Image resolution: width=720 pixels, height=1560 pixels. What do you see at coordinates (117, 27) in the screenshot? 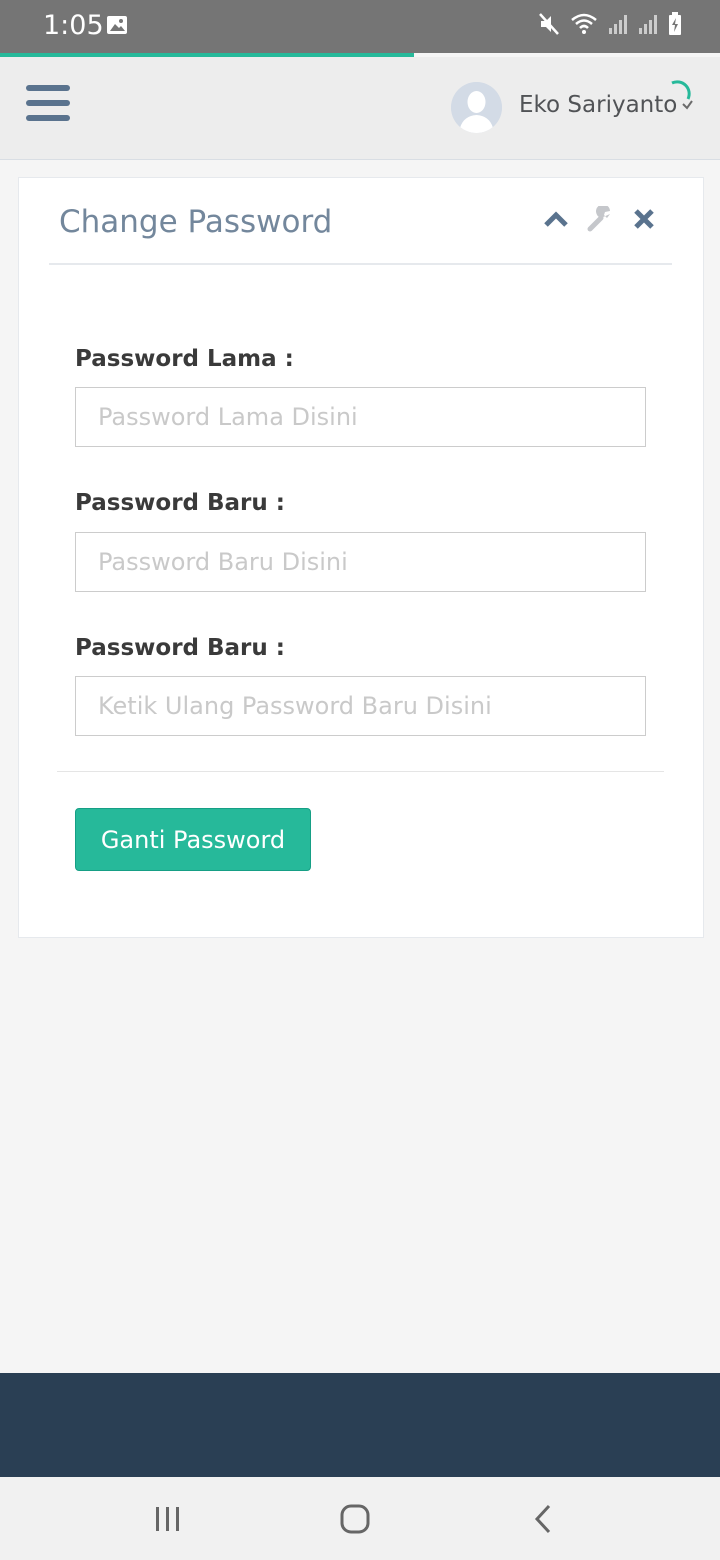
I see `image-icon` at bounding box center [117, 27].